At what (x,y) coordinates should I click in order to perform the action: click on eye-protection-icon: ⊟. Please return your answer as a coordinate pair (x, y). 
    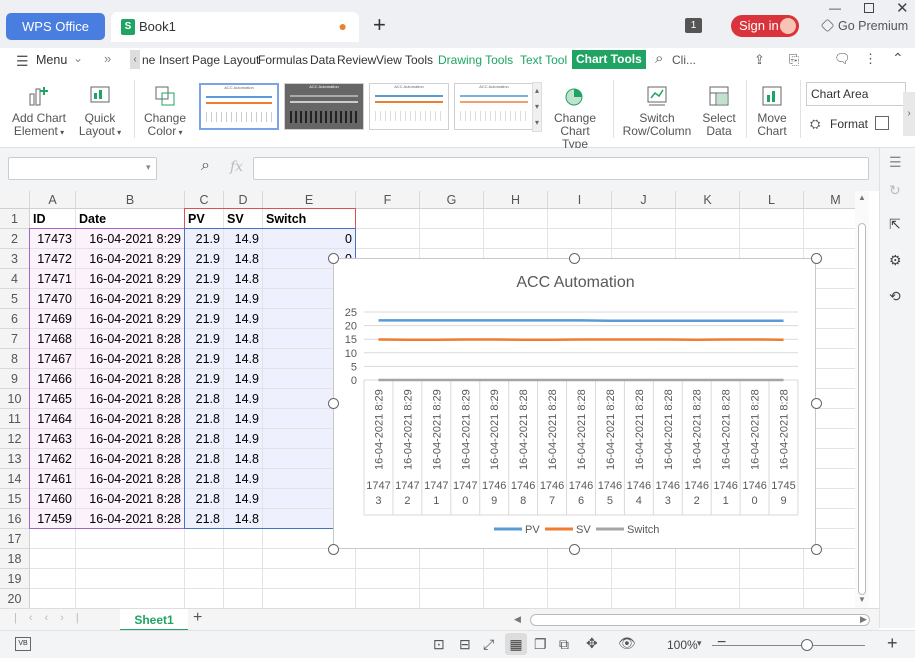
    Looking at the image, I should click on (465, 644).